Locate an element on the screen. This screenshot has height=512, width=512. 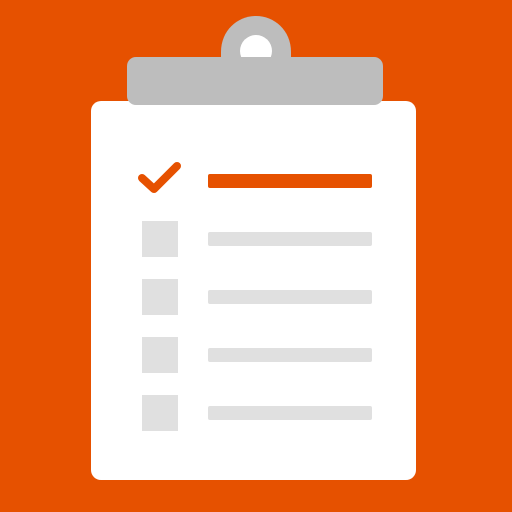
item-line-done is located at coordinates (290, 181).